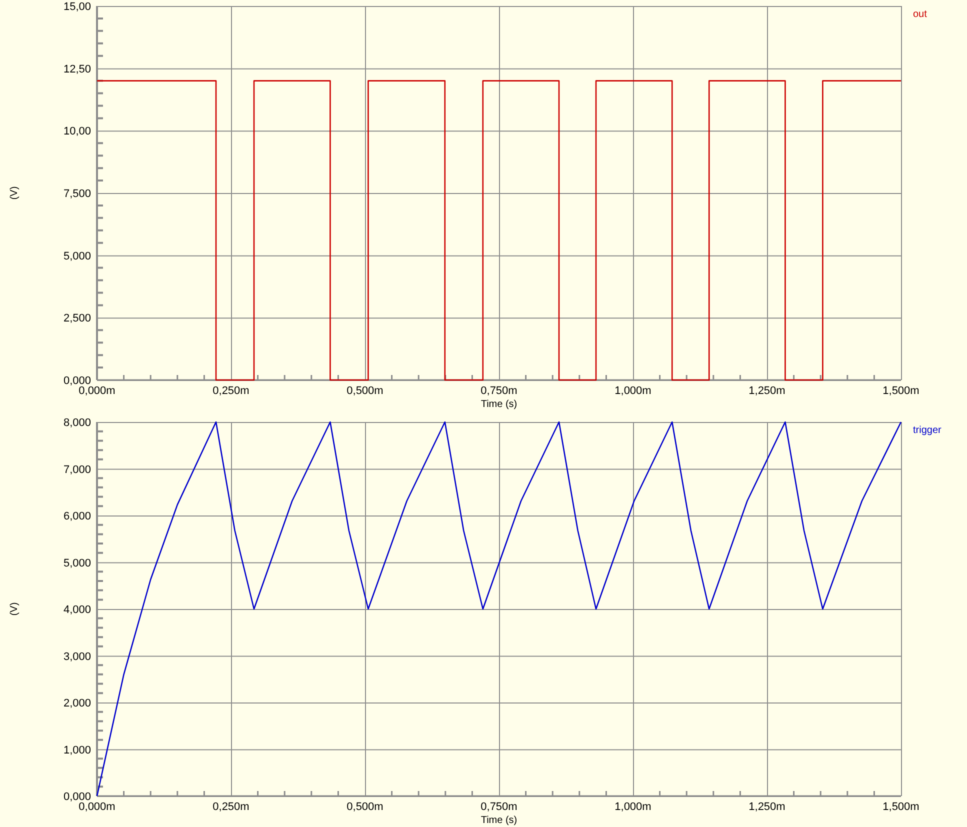  I want to click on tick-label: 6,000, so click(77, 516).